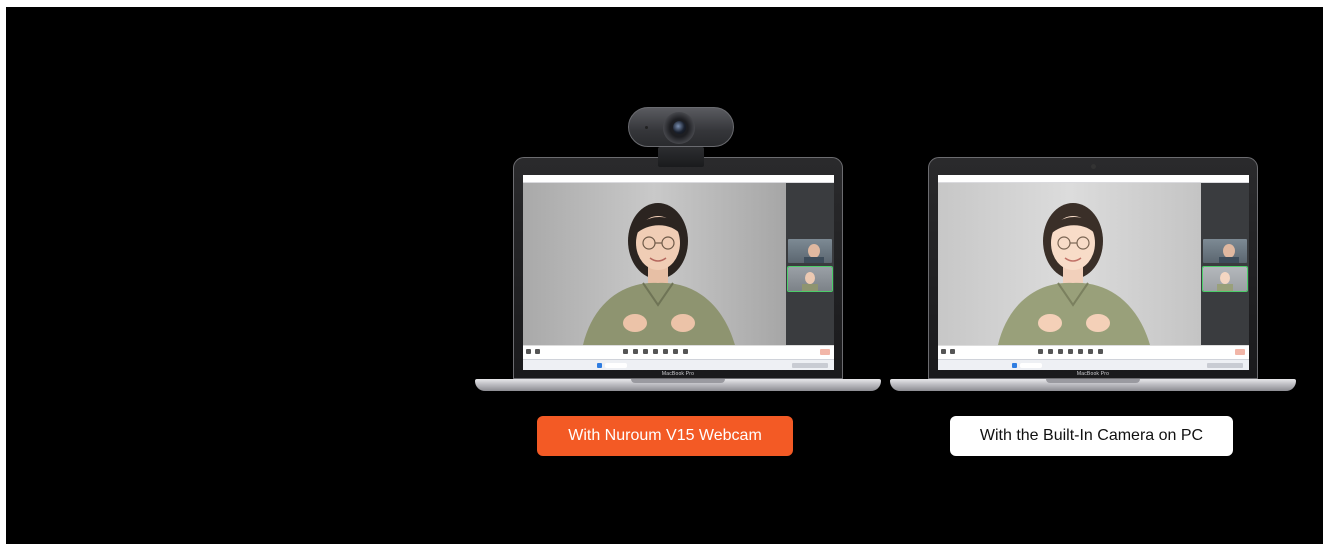 The image size is (1329, 544). I want to click on webcam-lens, so click(679, 127).